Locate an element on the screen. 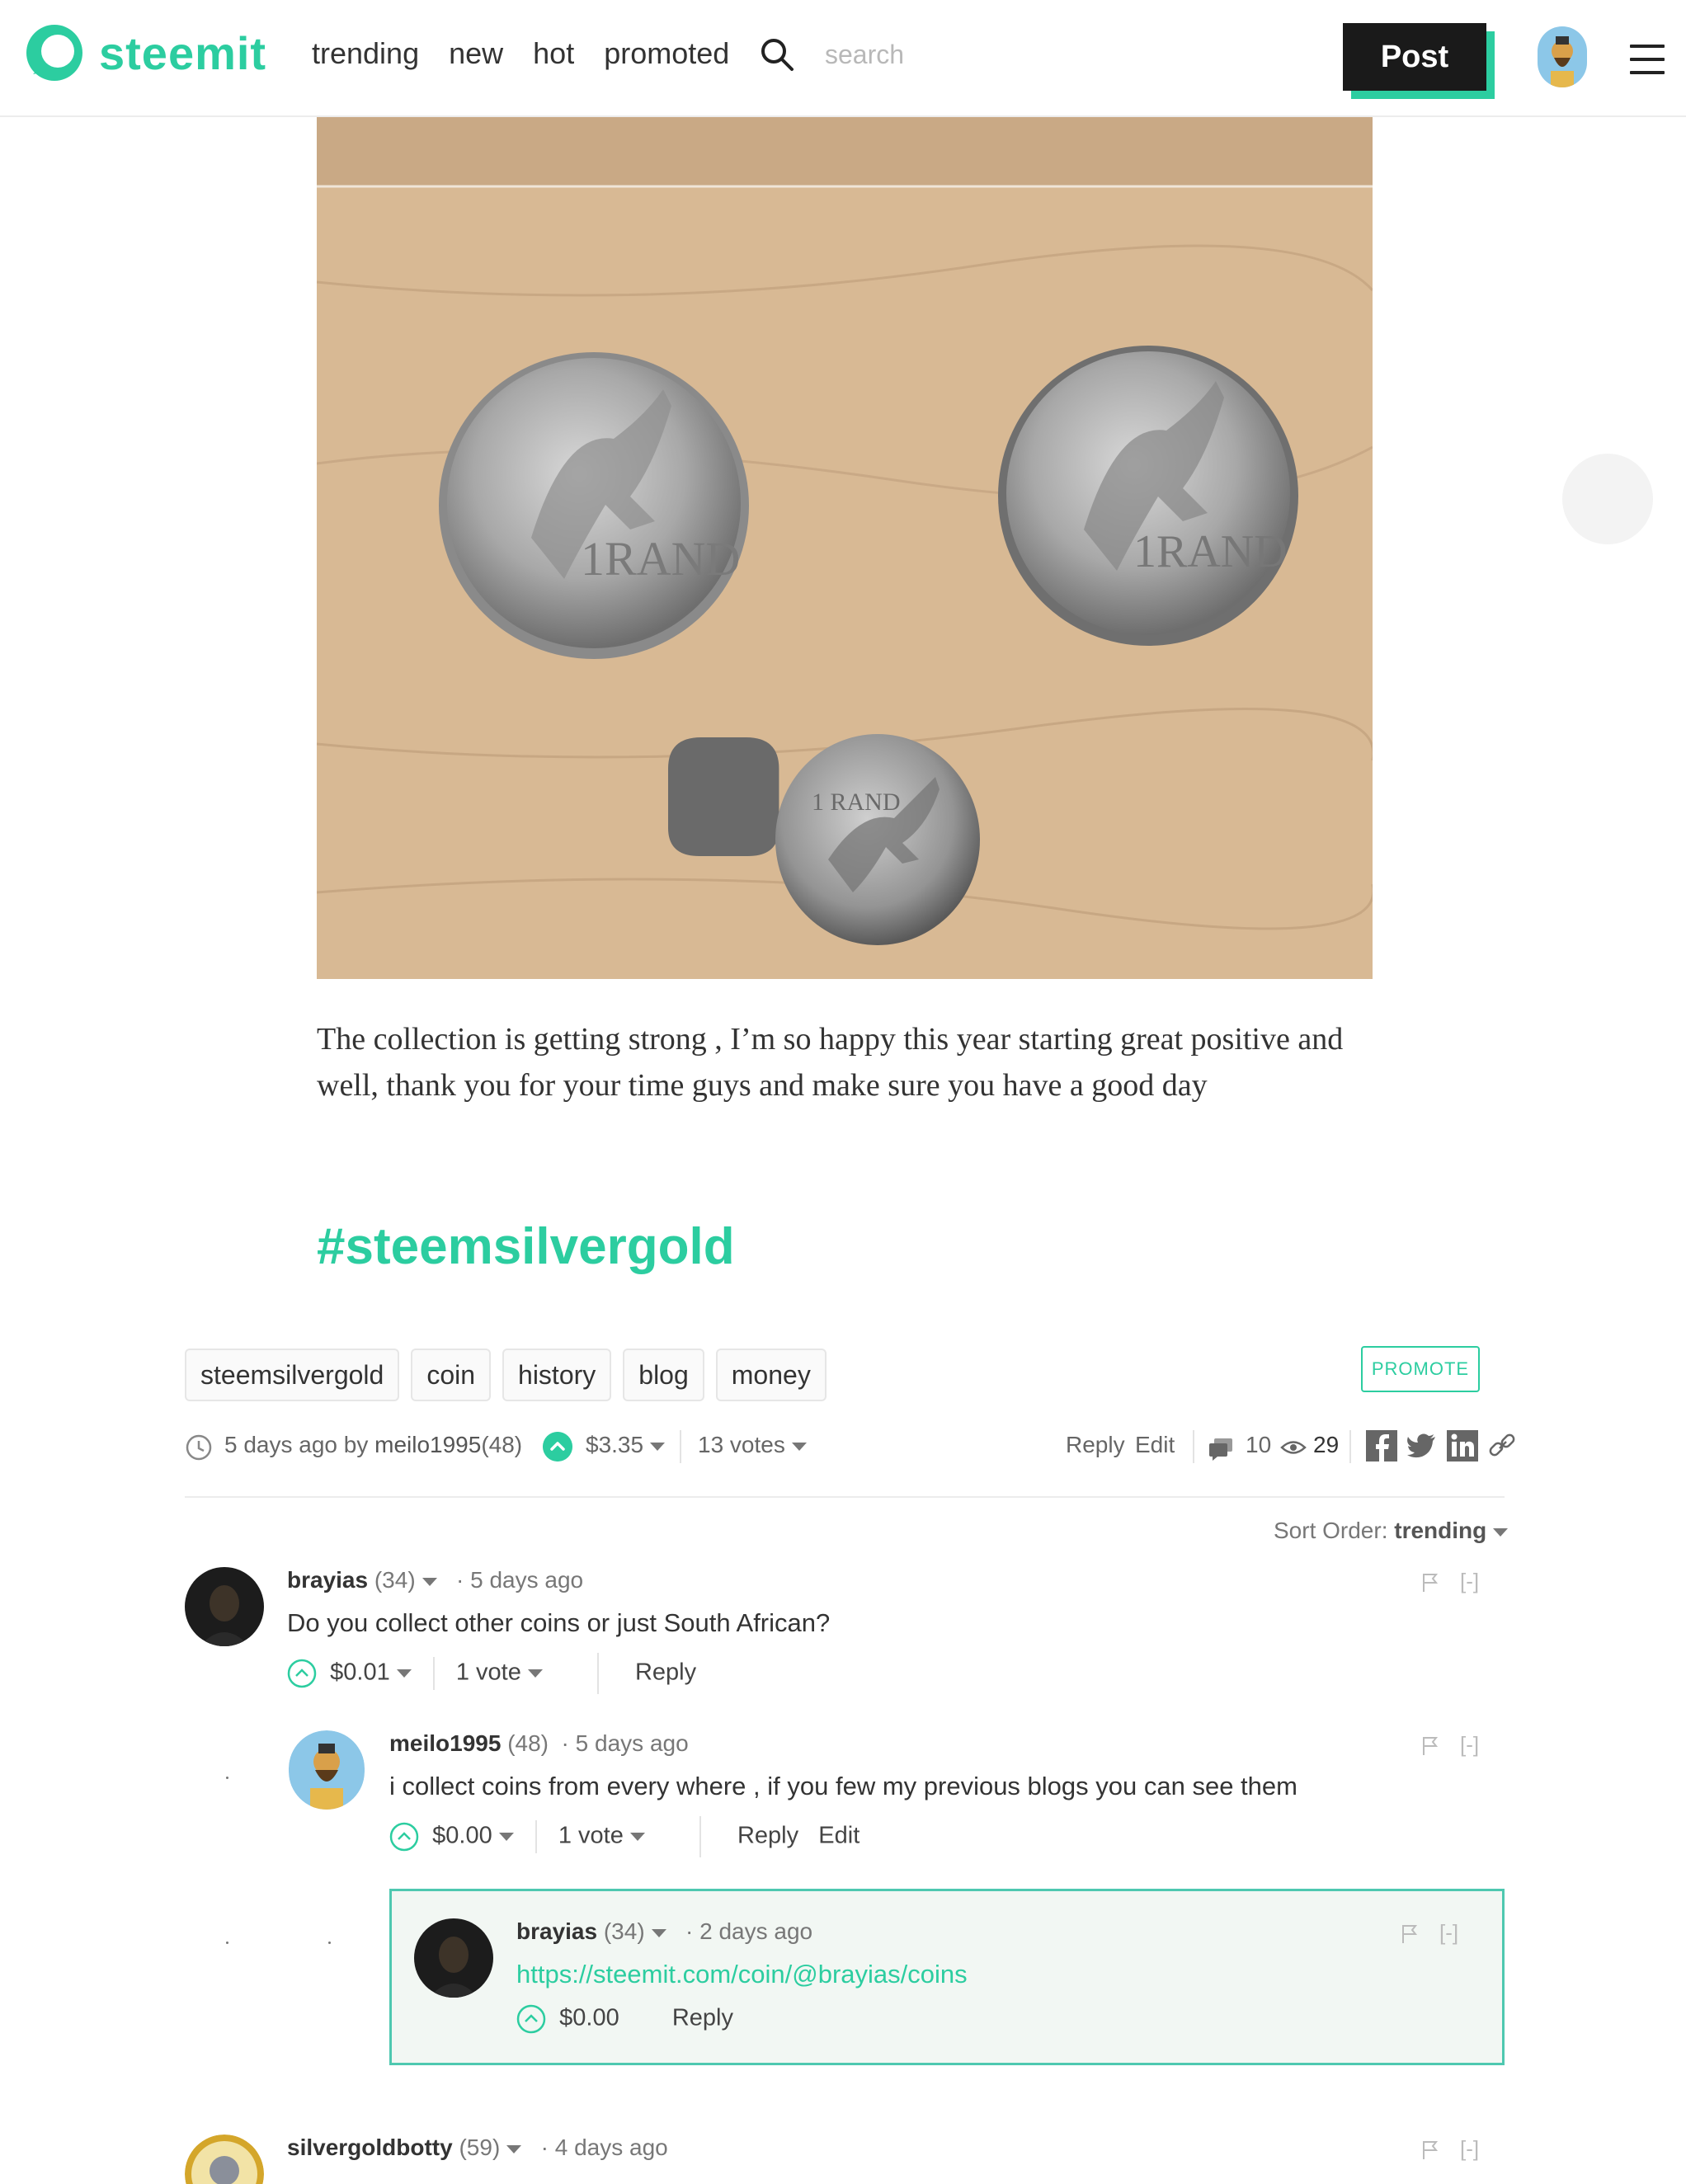 The width and height of the screenshot is (1686, 2184). tag-history: history is located at coordinates (557, 1375).